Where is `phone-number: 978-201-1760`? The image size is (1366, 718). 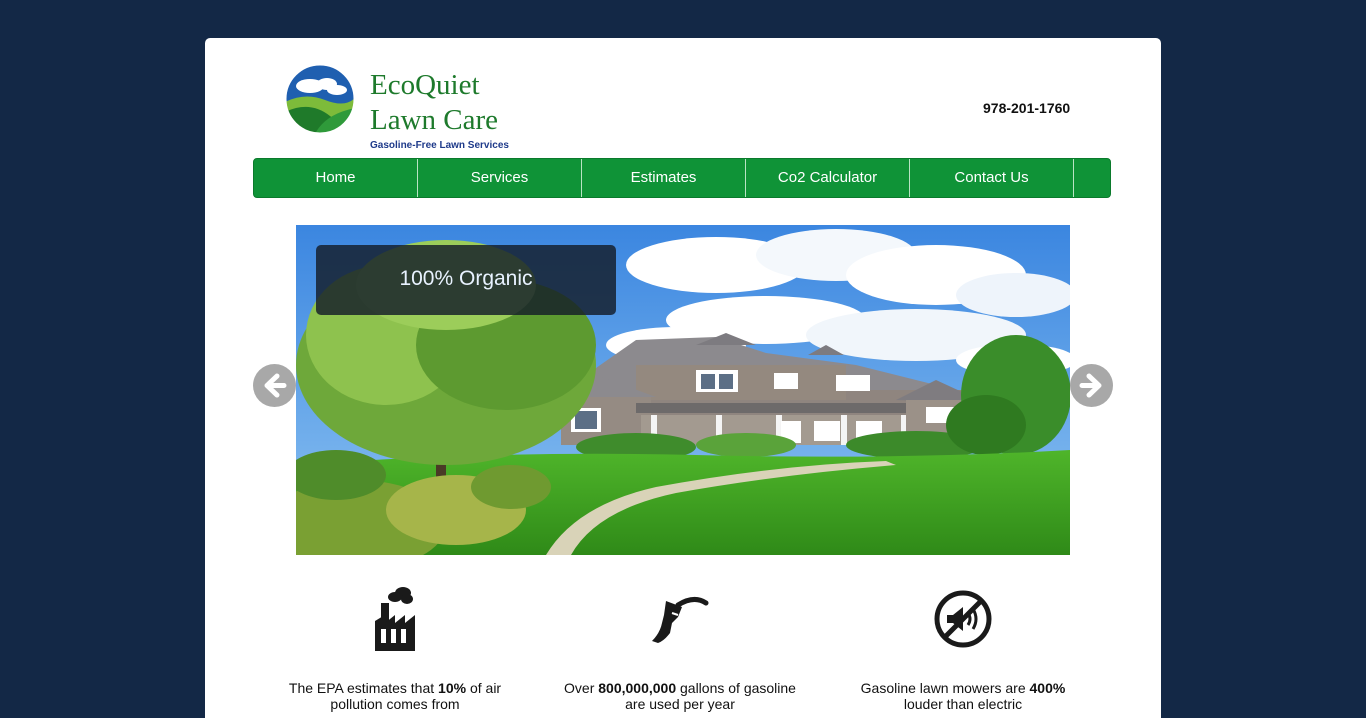
phone-number: 978-201-1760 is located at coordinates (1026, 108).